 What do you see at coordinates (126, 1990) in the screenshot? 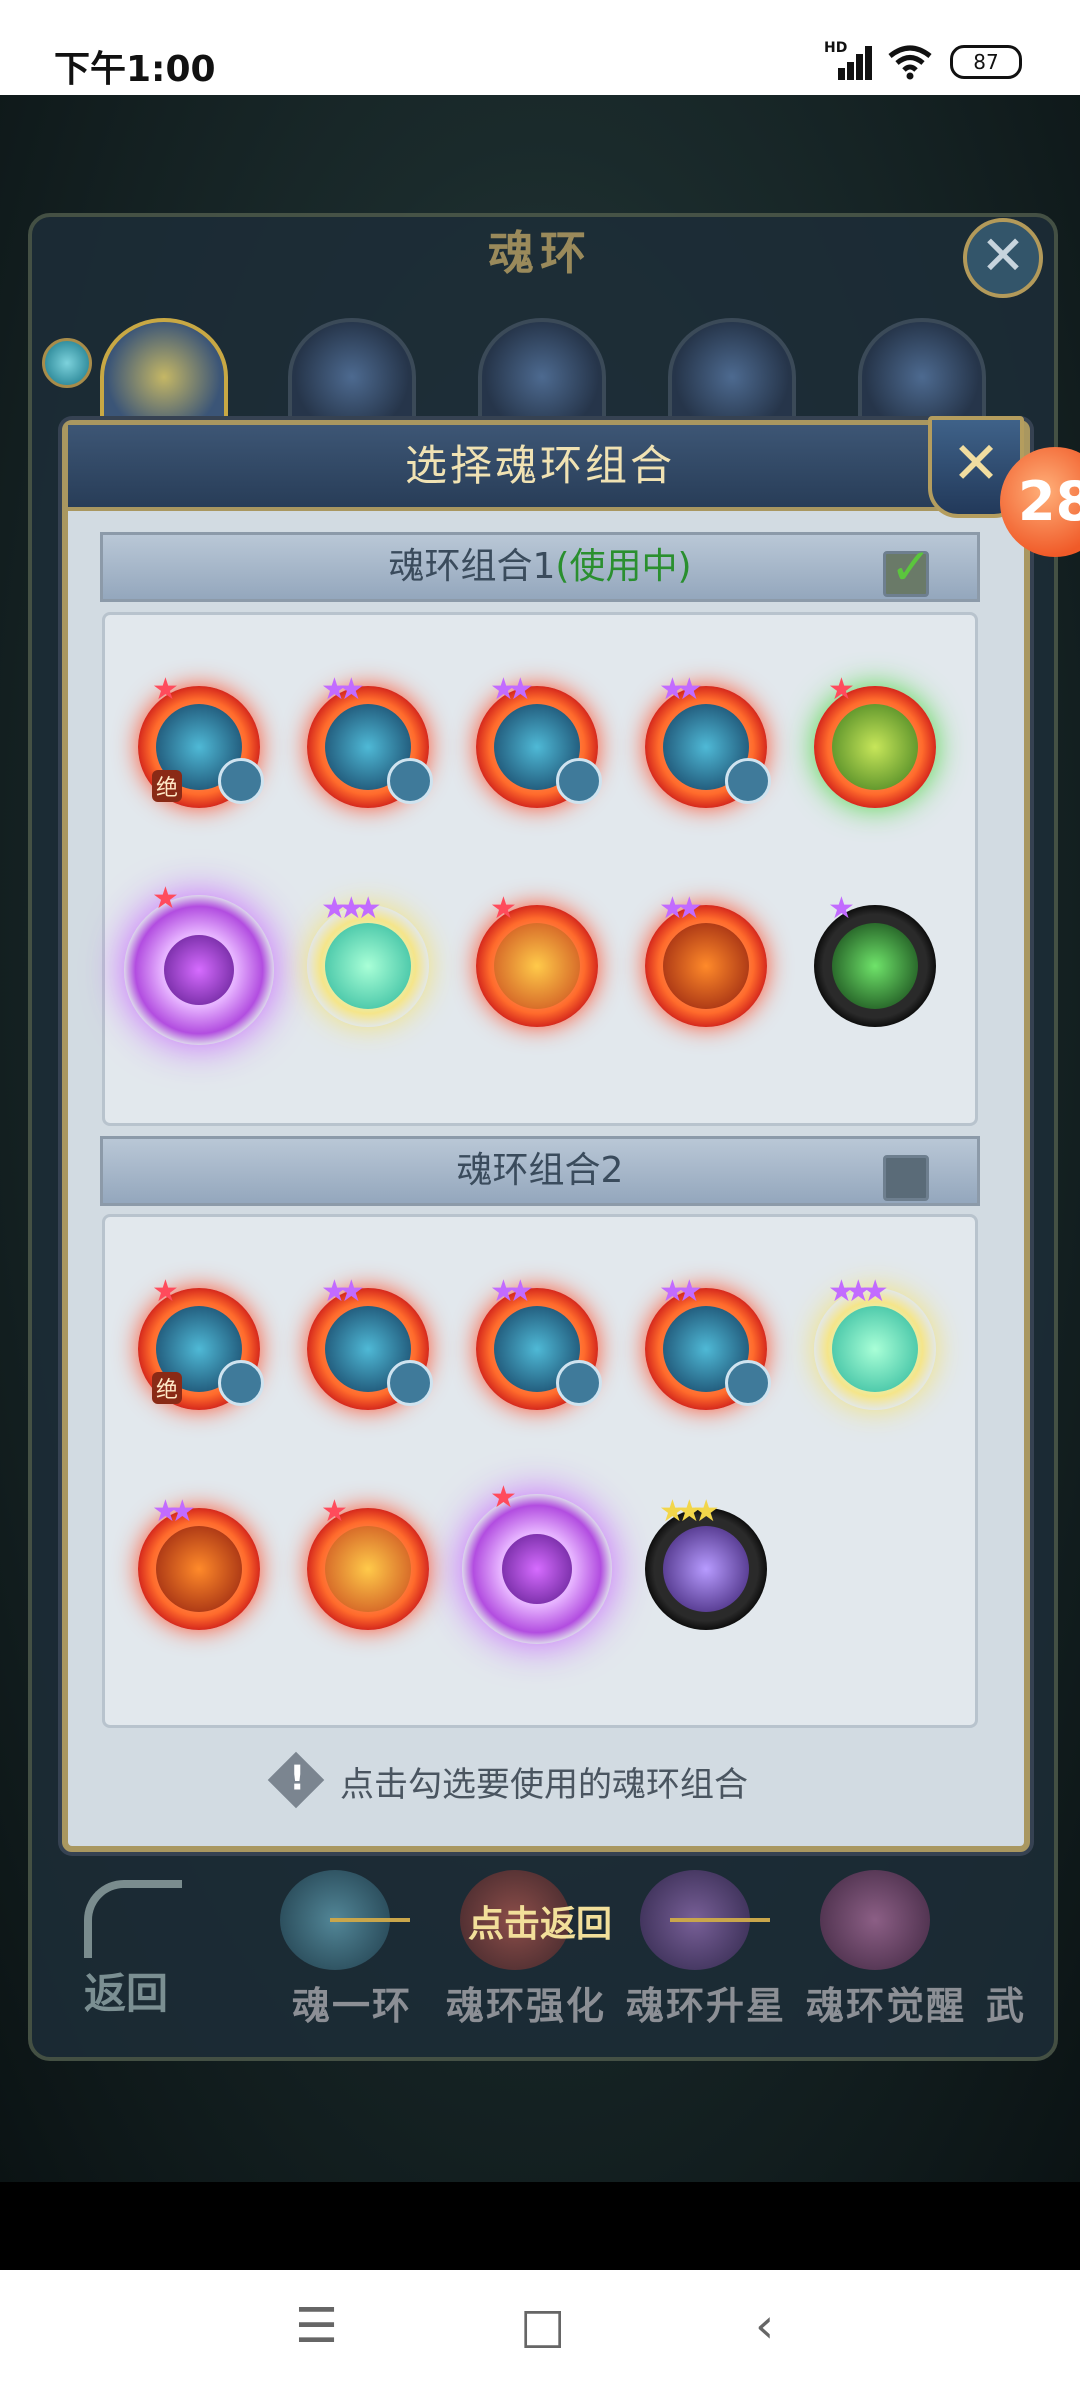
I see `back-button: 返回` at bounding box center [126, 1990].